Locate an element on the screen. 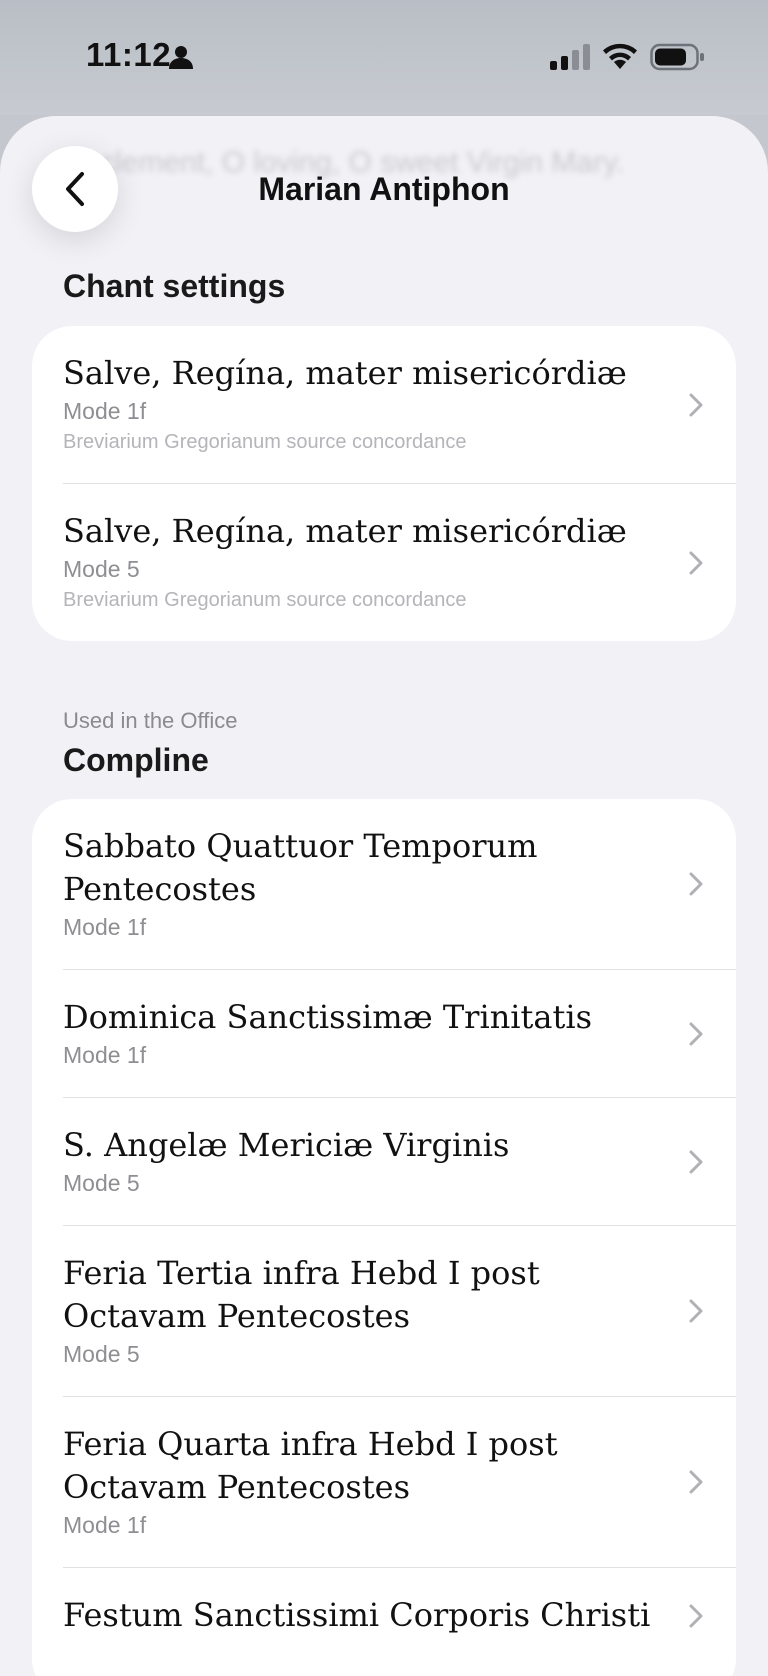 This screenshot has height=1676, width=768. office-title: Sabbato Quattuor Temporum Pentecostes is located at coordinates (300, 867).